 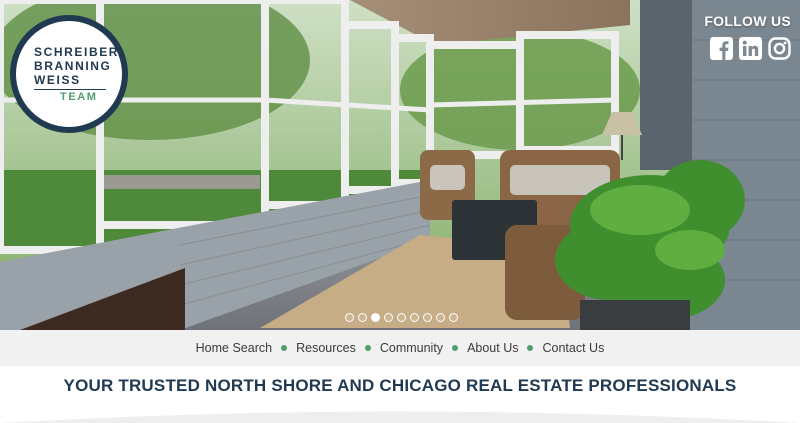 I want to click on nav-item-resources: Resources, so click(x=326, y=348).